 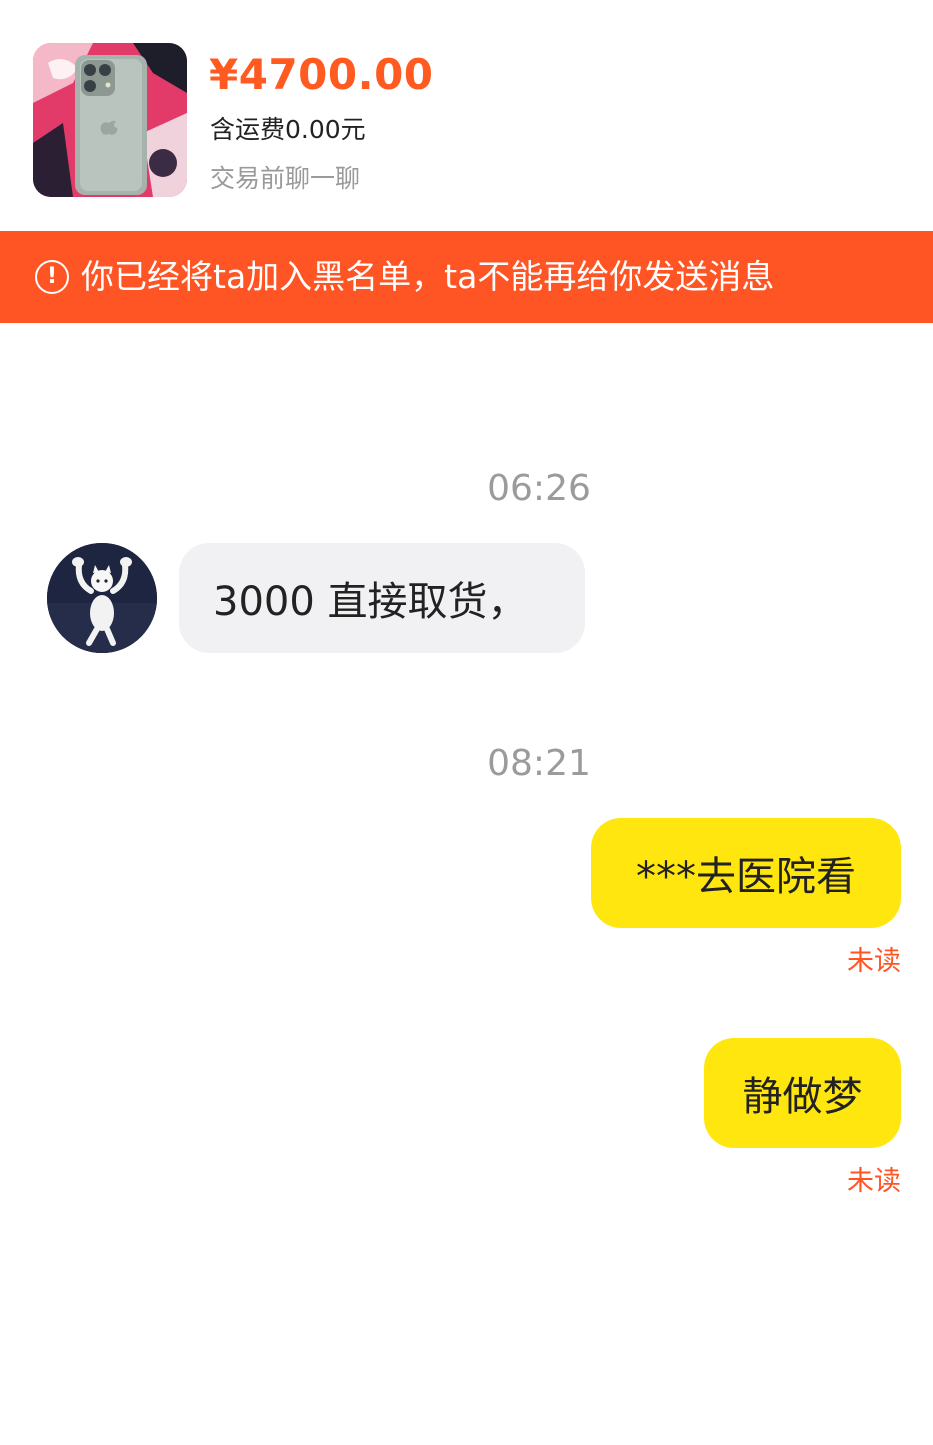 I want to click on message-bubble-outgoing: 静做梦, so click(x=802, y=1093).